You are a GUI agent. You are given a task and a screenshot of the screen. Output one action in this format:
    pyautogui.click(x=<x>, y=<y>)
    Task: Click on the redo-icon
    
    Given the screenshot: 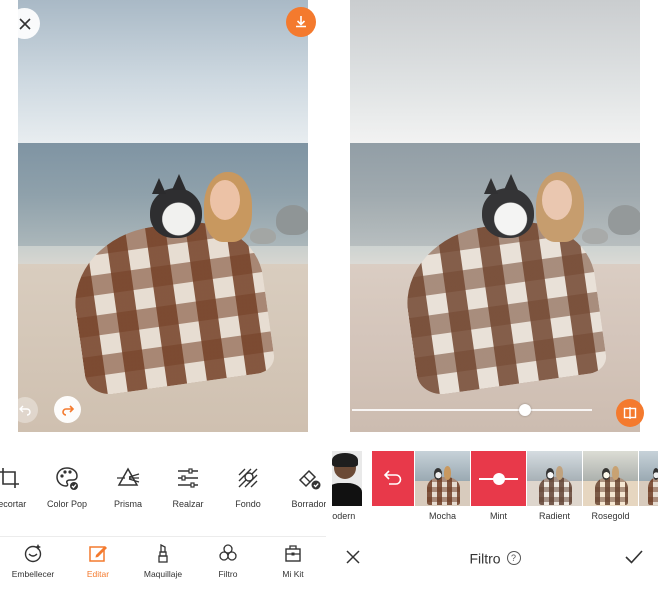 What is the action you would take?
    pyautogui.click(x=67, y=410)
    